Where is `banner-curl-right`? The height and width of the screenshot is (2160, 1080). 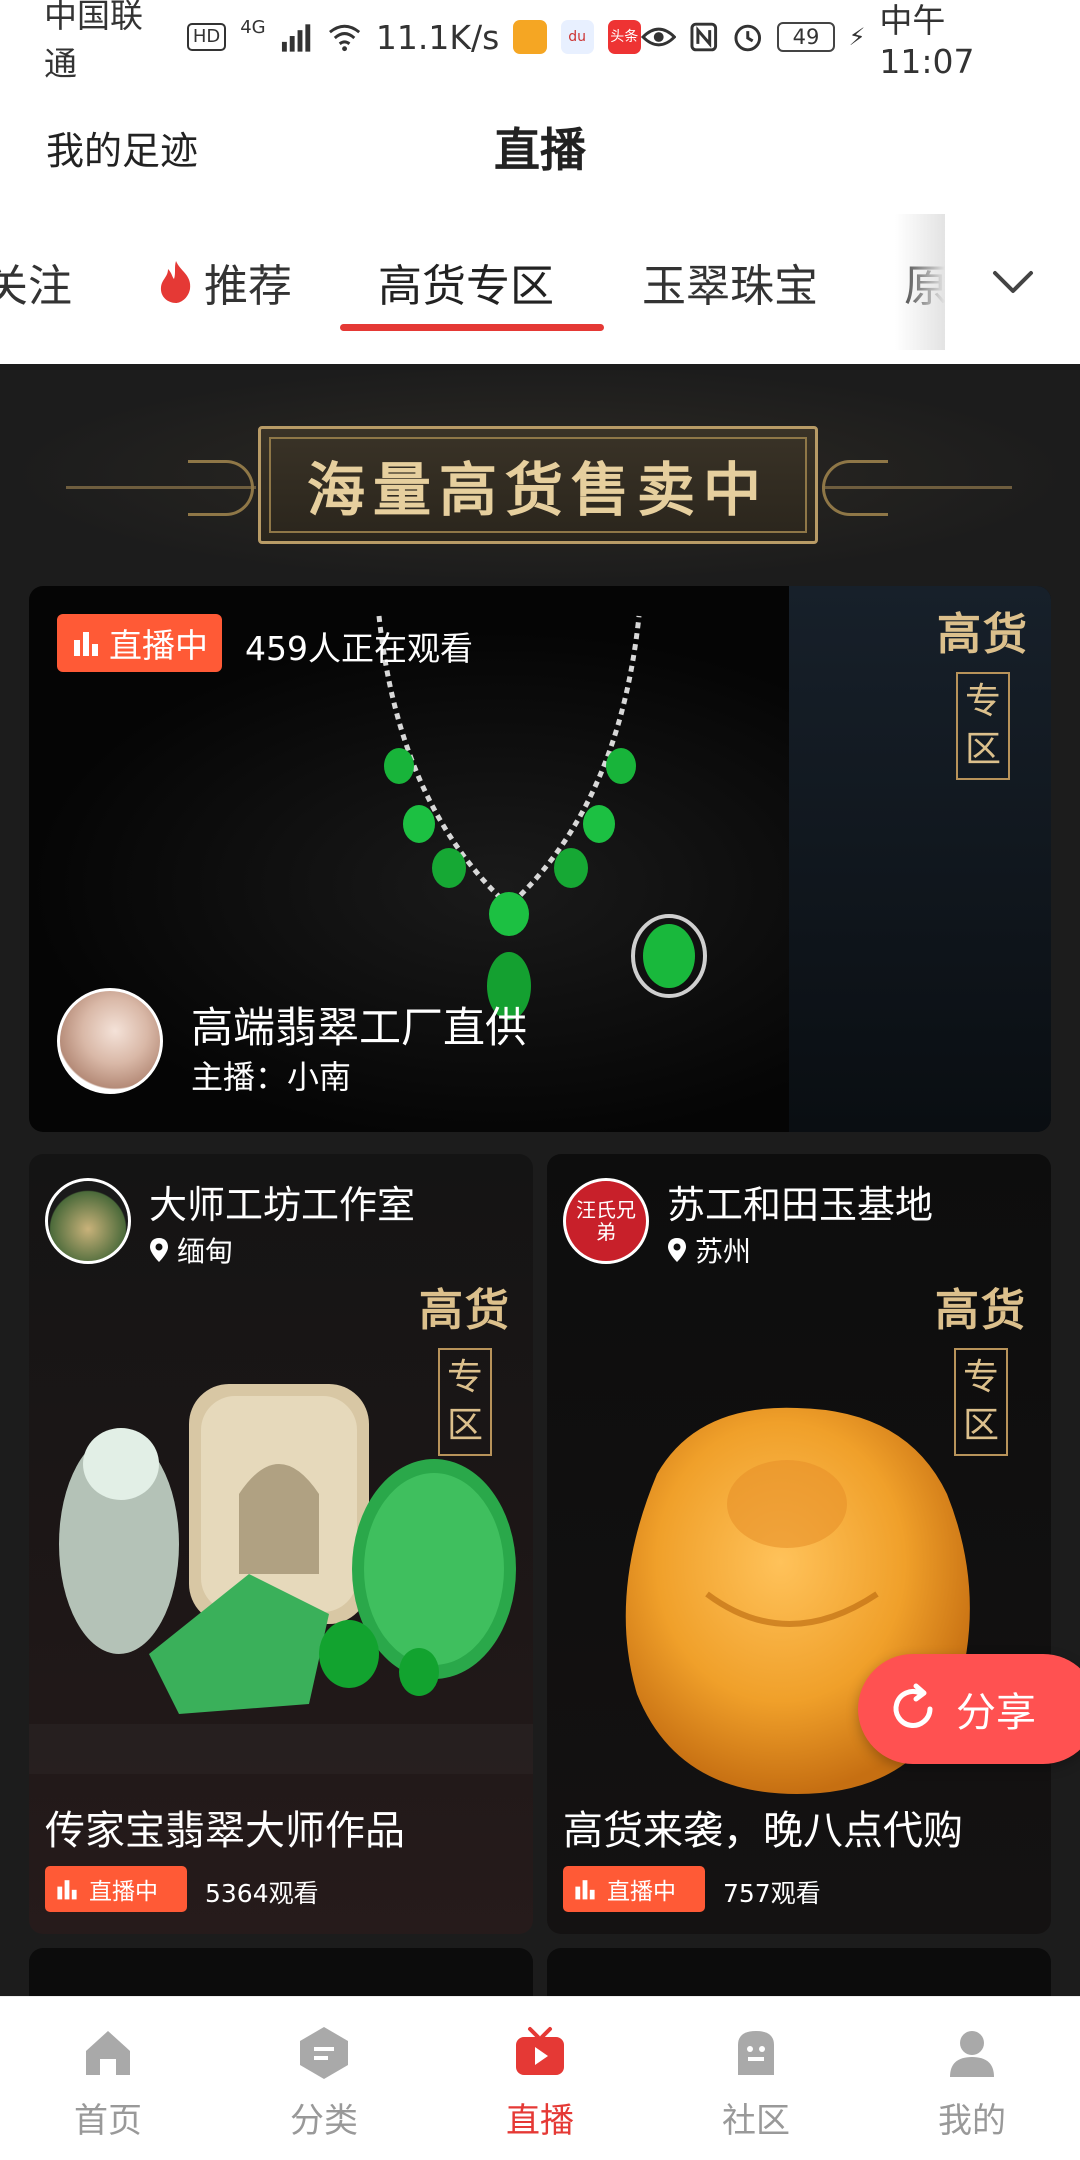 banner-curl-right is located at coordinates (855, 488).